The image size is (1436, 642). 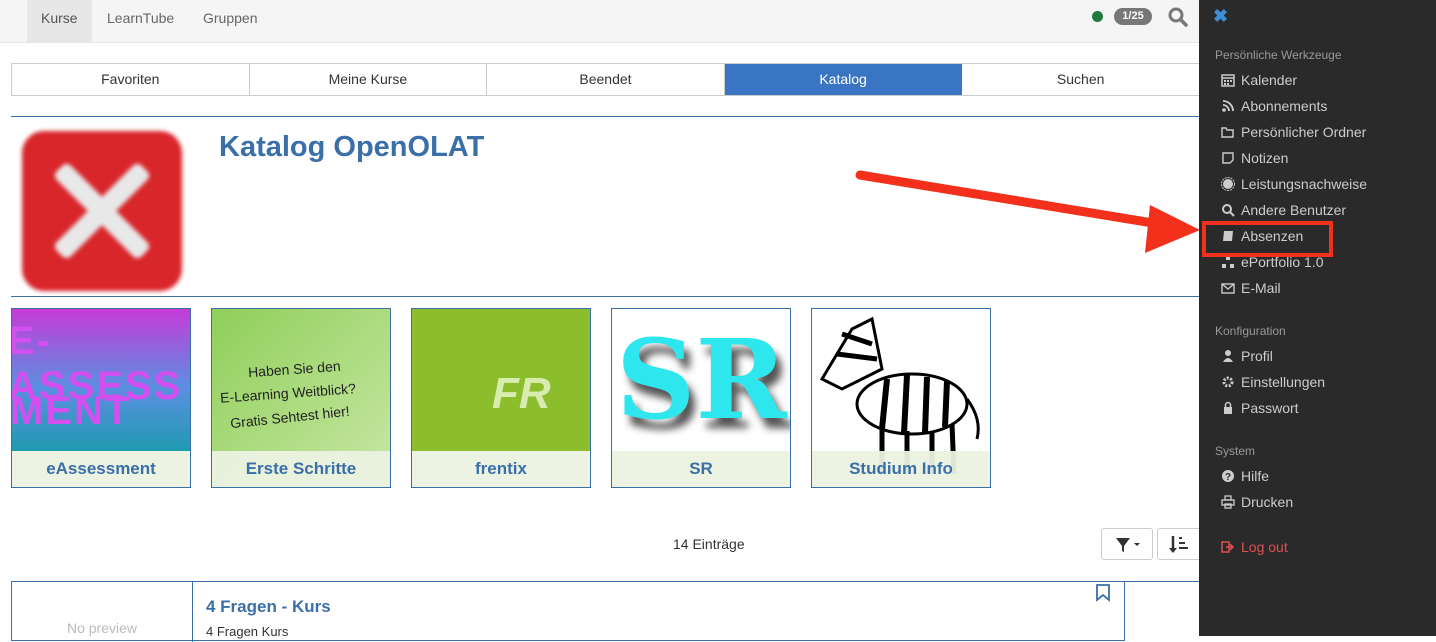 I want to click on list-item, so click(x=1162, y=611).